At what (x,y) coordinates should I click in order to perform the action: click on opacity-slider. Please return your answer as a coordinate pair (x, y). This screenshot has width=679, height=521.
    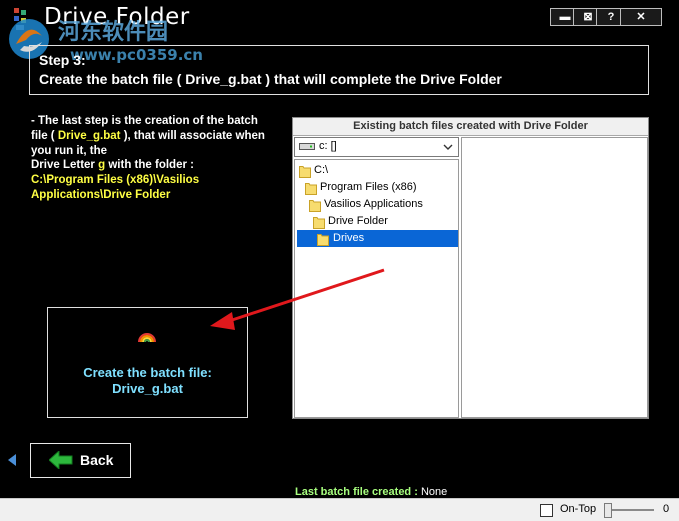
    Looking at the image, I should click on (630, 510).